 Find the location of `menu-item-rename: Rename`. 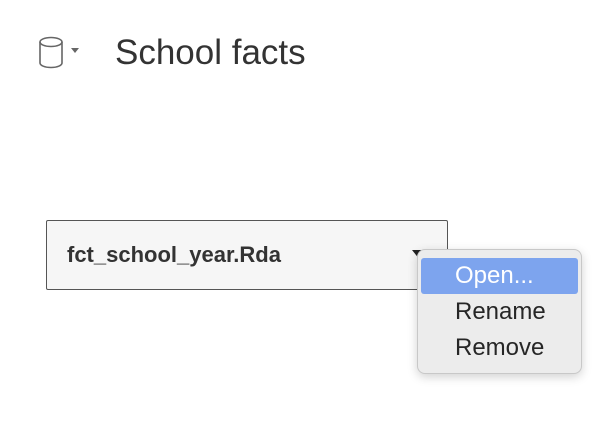

menu-item-rename: Rename is located at coordinates (499, 312).